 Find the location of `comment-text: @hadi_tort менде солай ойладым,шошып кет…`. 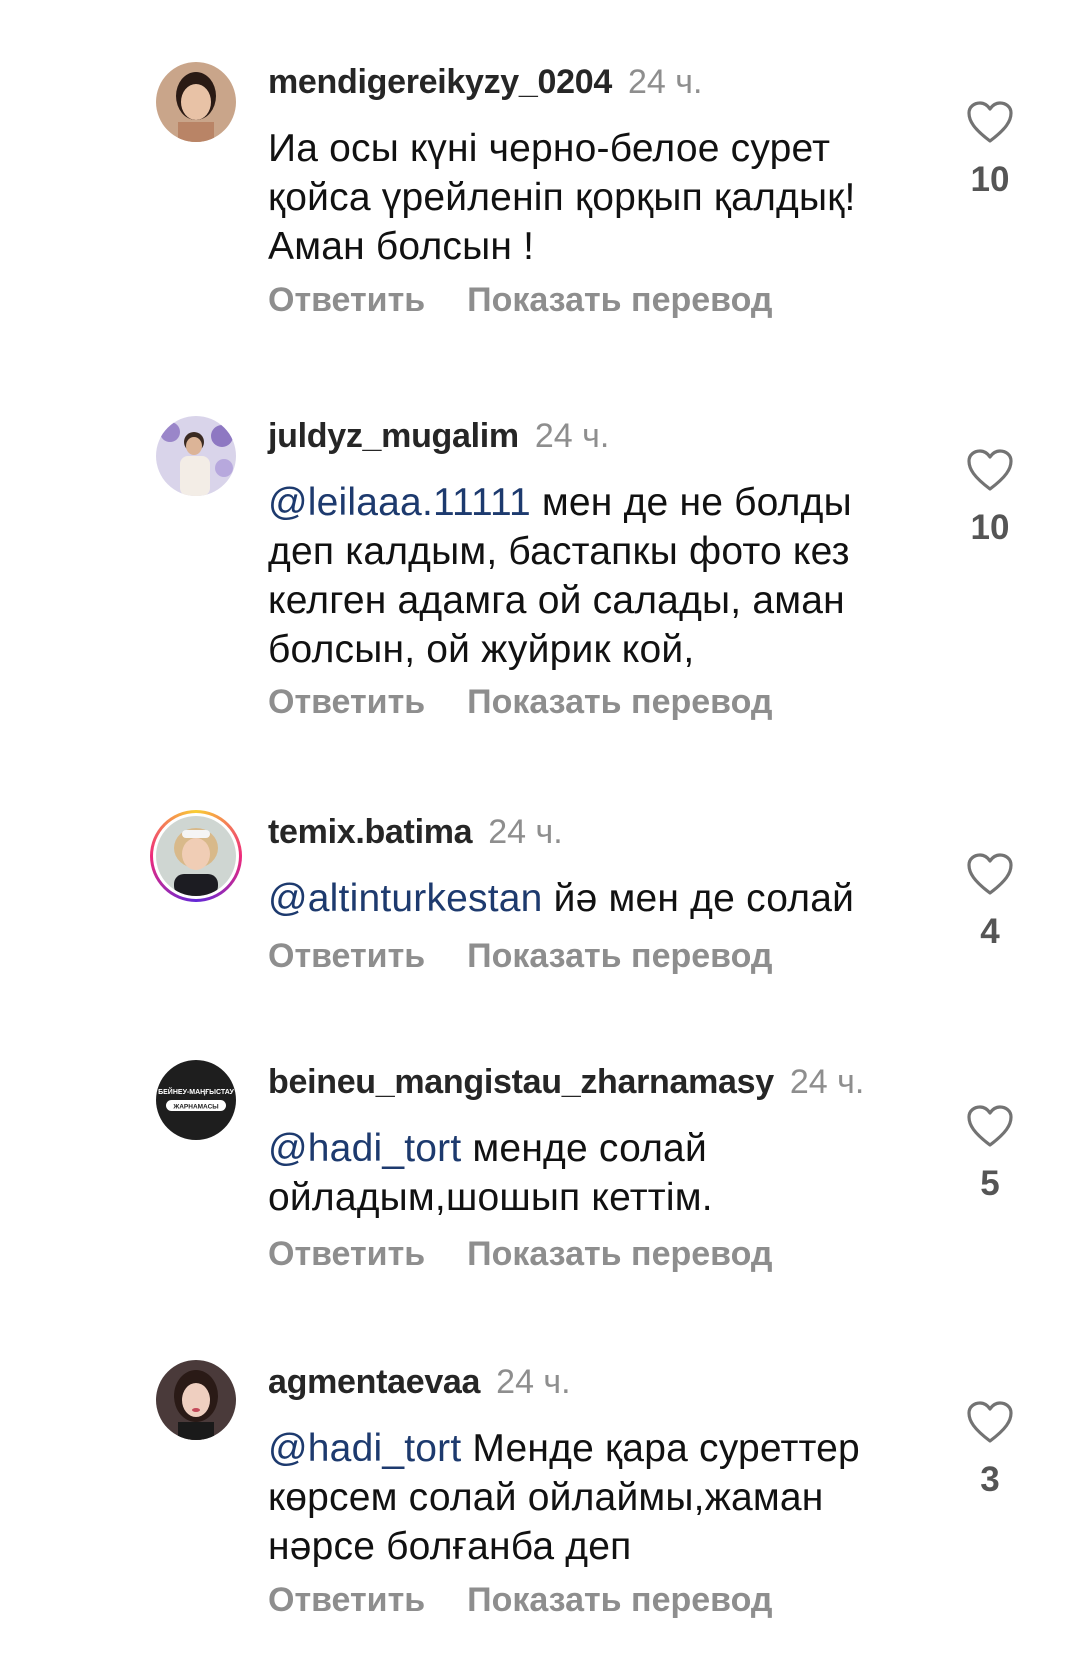

comment-text: @hadi_tort менде солай ойладым,шошып кет… is located at coordinates (598, 1173).